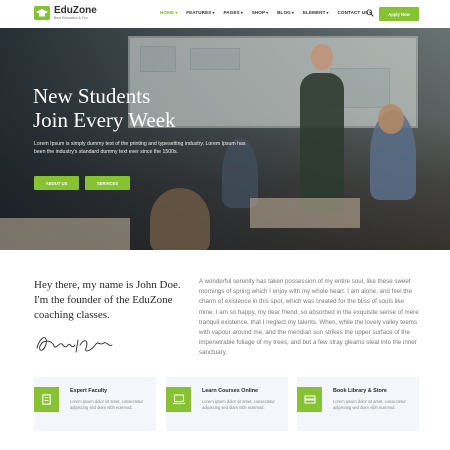 This screenshot has height=450, width=450. What do you see at coordinates (74, 345) in the screenshot?
I see `founder-signature` at bounding box center [74, 345].